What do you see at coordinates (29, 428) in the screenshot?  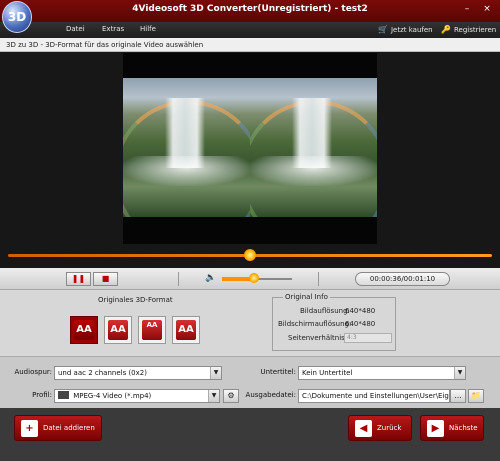 I see `add-file-icon: +` at bounding box center [29, 428].